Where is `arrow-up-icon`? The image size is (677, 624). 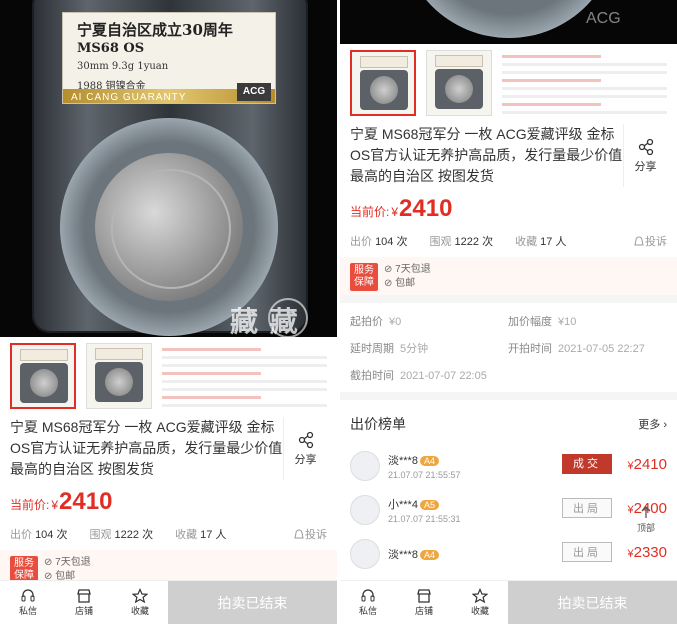
arrow-up-icon is located at coordinates (646, 512).